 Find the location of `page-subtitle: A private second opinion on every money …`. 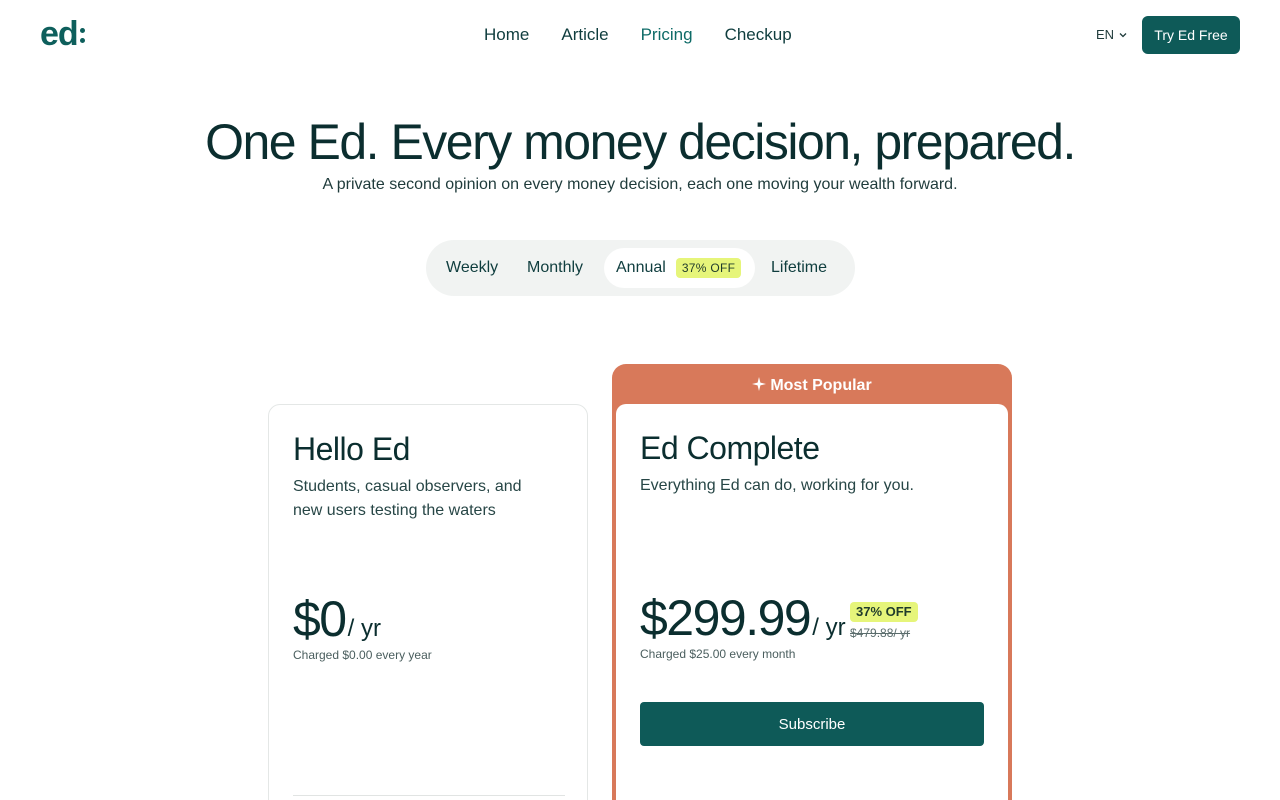

page-subtitle: A private second opinion on every money … is located at coordinates (640, 184).